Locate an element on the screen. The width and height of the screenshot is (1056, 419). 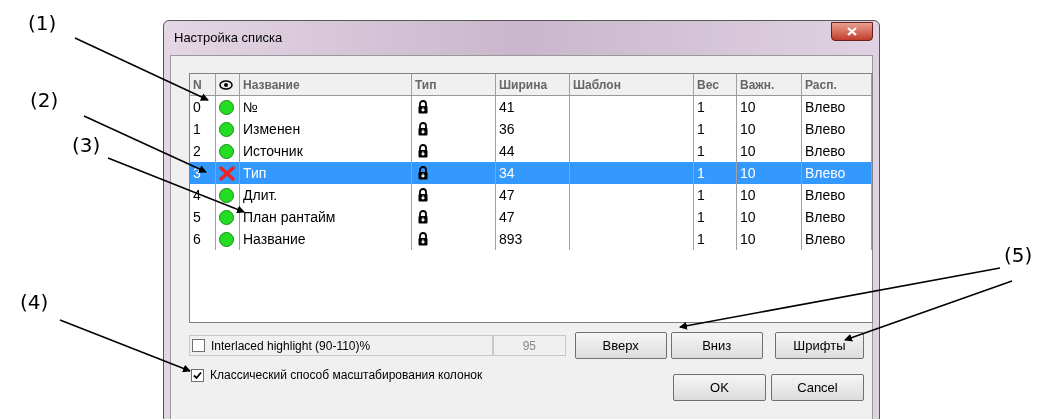
table-cell-text: Длит. is located at coordinates (260, 195).